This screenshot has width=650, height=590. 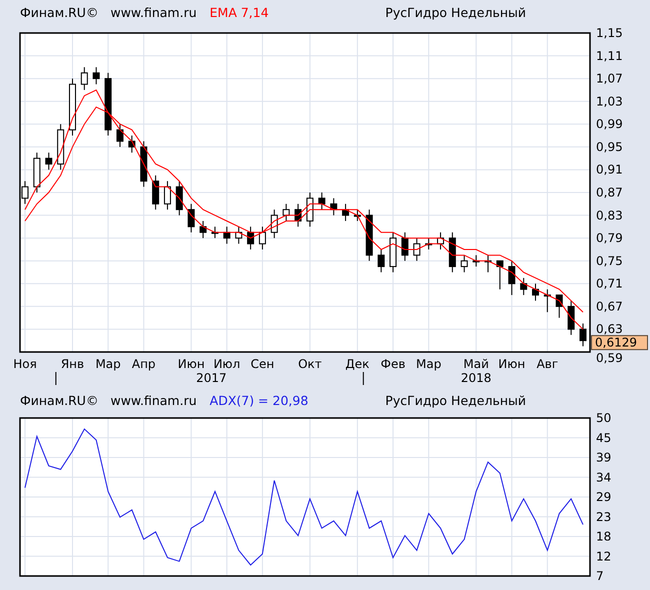 I want to click on y-tick-label: 1,03, so click(x=609, y=101).